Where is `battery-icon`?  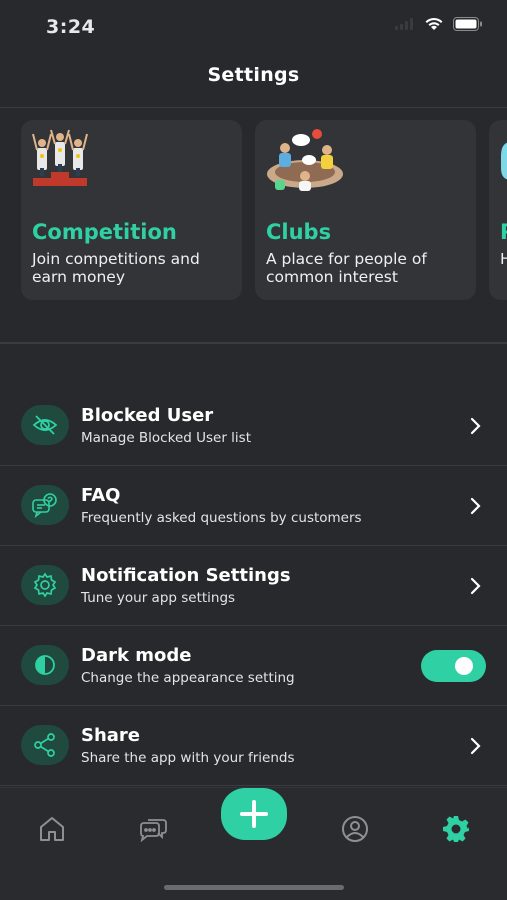 battery-icon is located at coordinates (467, 24).